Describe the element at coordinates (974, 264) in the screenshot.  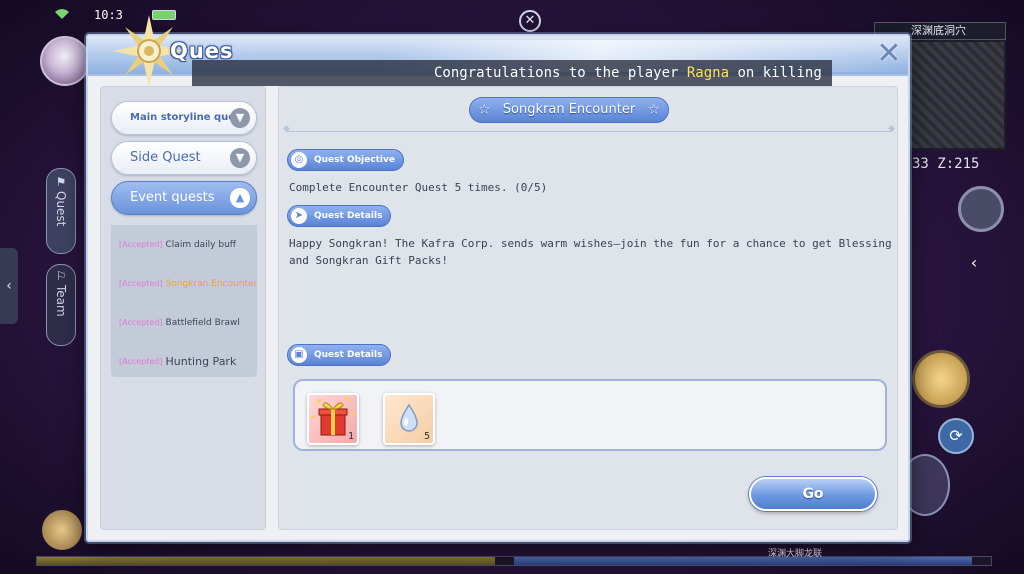
I see `collapse-arrow-icon: ‹` at that location.